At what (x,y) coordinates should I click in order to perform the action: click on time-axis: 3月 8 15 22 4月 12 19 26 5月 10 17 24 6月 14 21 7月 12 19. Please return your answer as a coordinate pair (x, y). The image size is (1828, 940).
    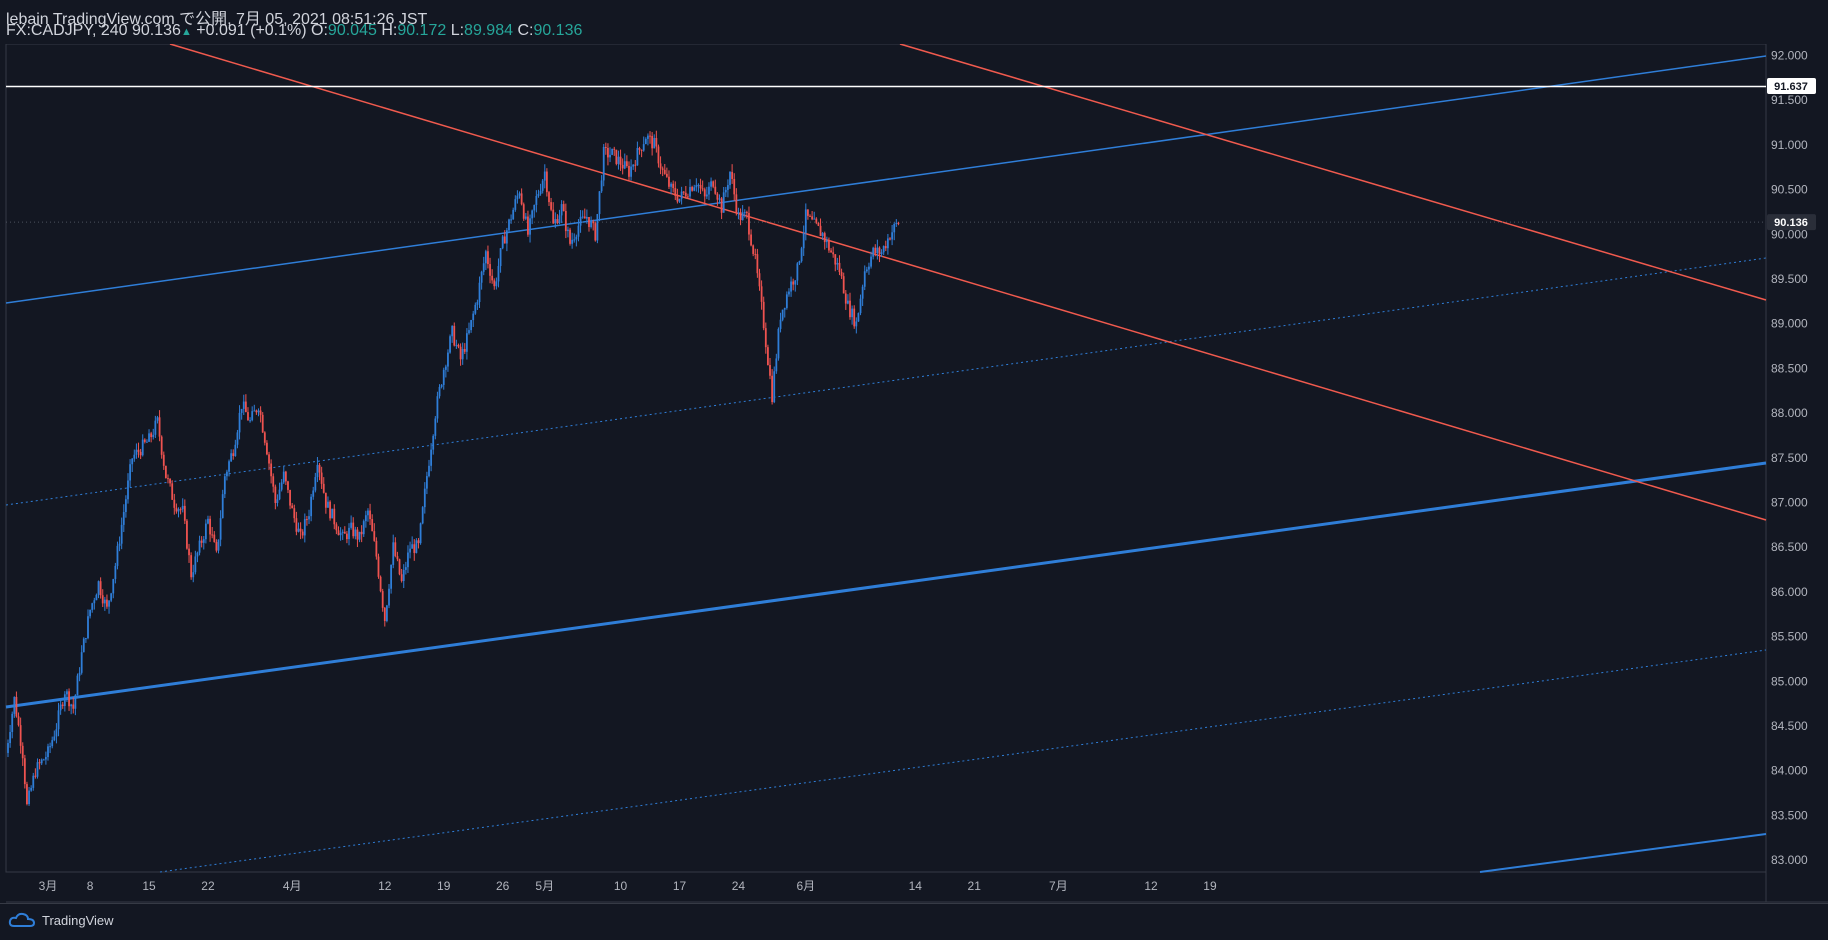
    Looking at the image, I should click on (628, 886).